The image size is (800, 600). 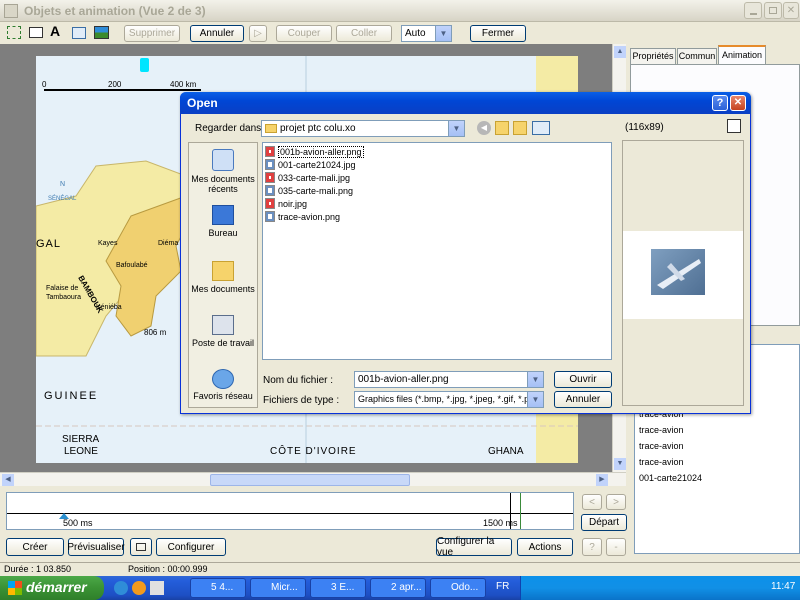 I want to click on delete-button: Supprimer, so click(x=152, y=33).